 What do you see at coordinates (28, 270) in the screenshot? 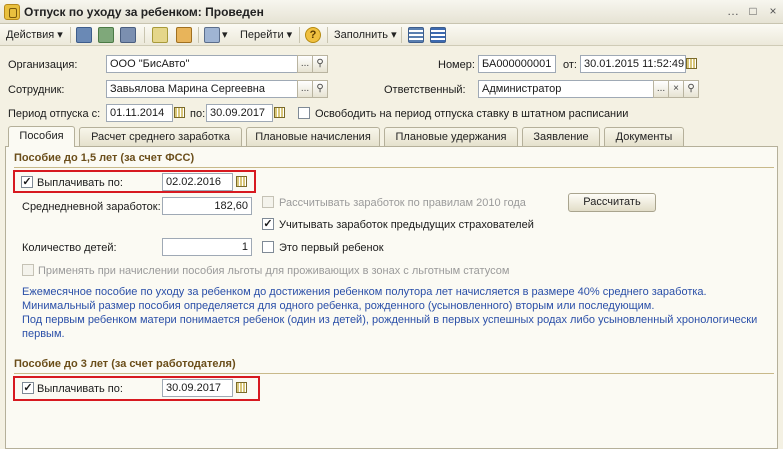
I see `benefits-zone-checkbox` at bounding box center [28, 270].